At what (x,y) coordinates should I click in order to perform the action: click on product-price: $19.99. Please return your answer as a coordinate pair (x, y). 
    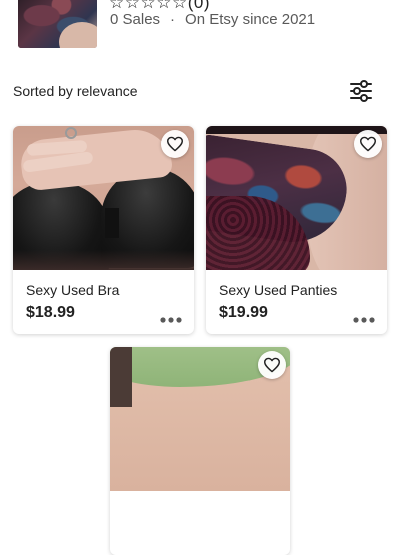
    Looking at the image, I should click on (243, 312).